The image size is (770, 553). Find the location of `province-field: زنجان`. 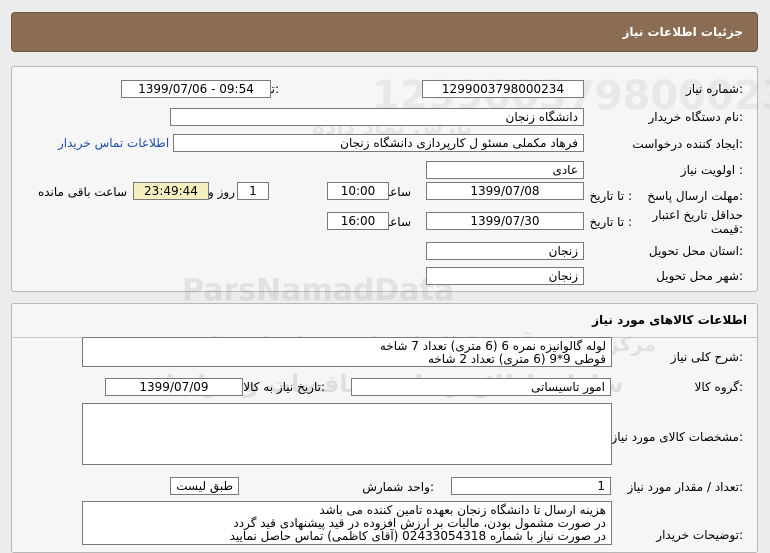

province-field: زنجان is located at coordinates (505, 251).